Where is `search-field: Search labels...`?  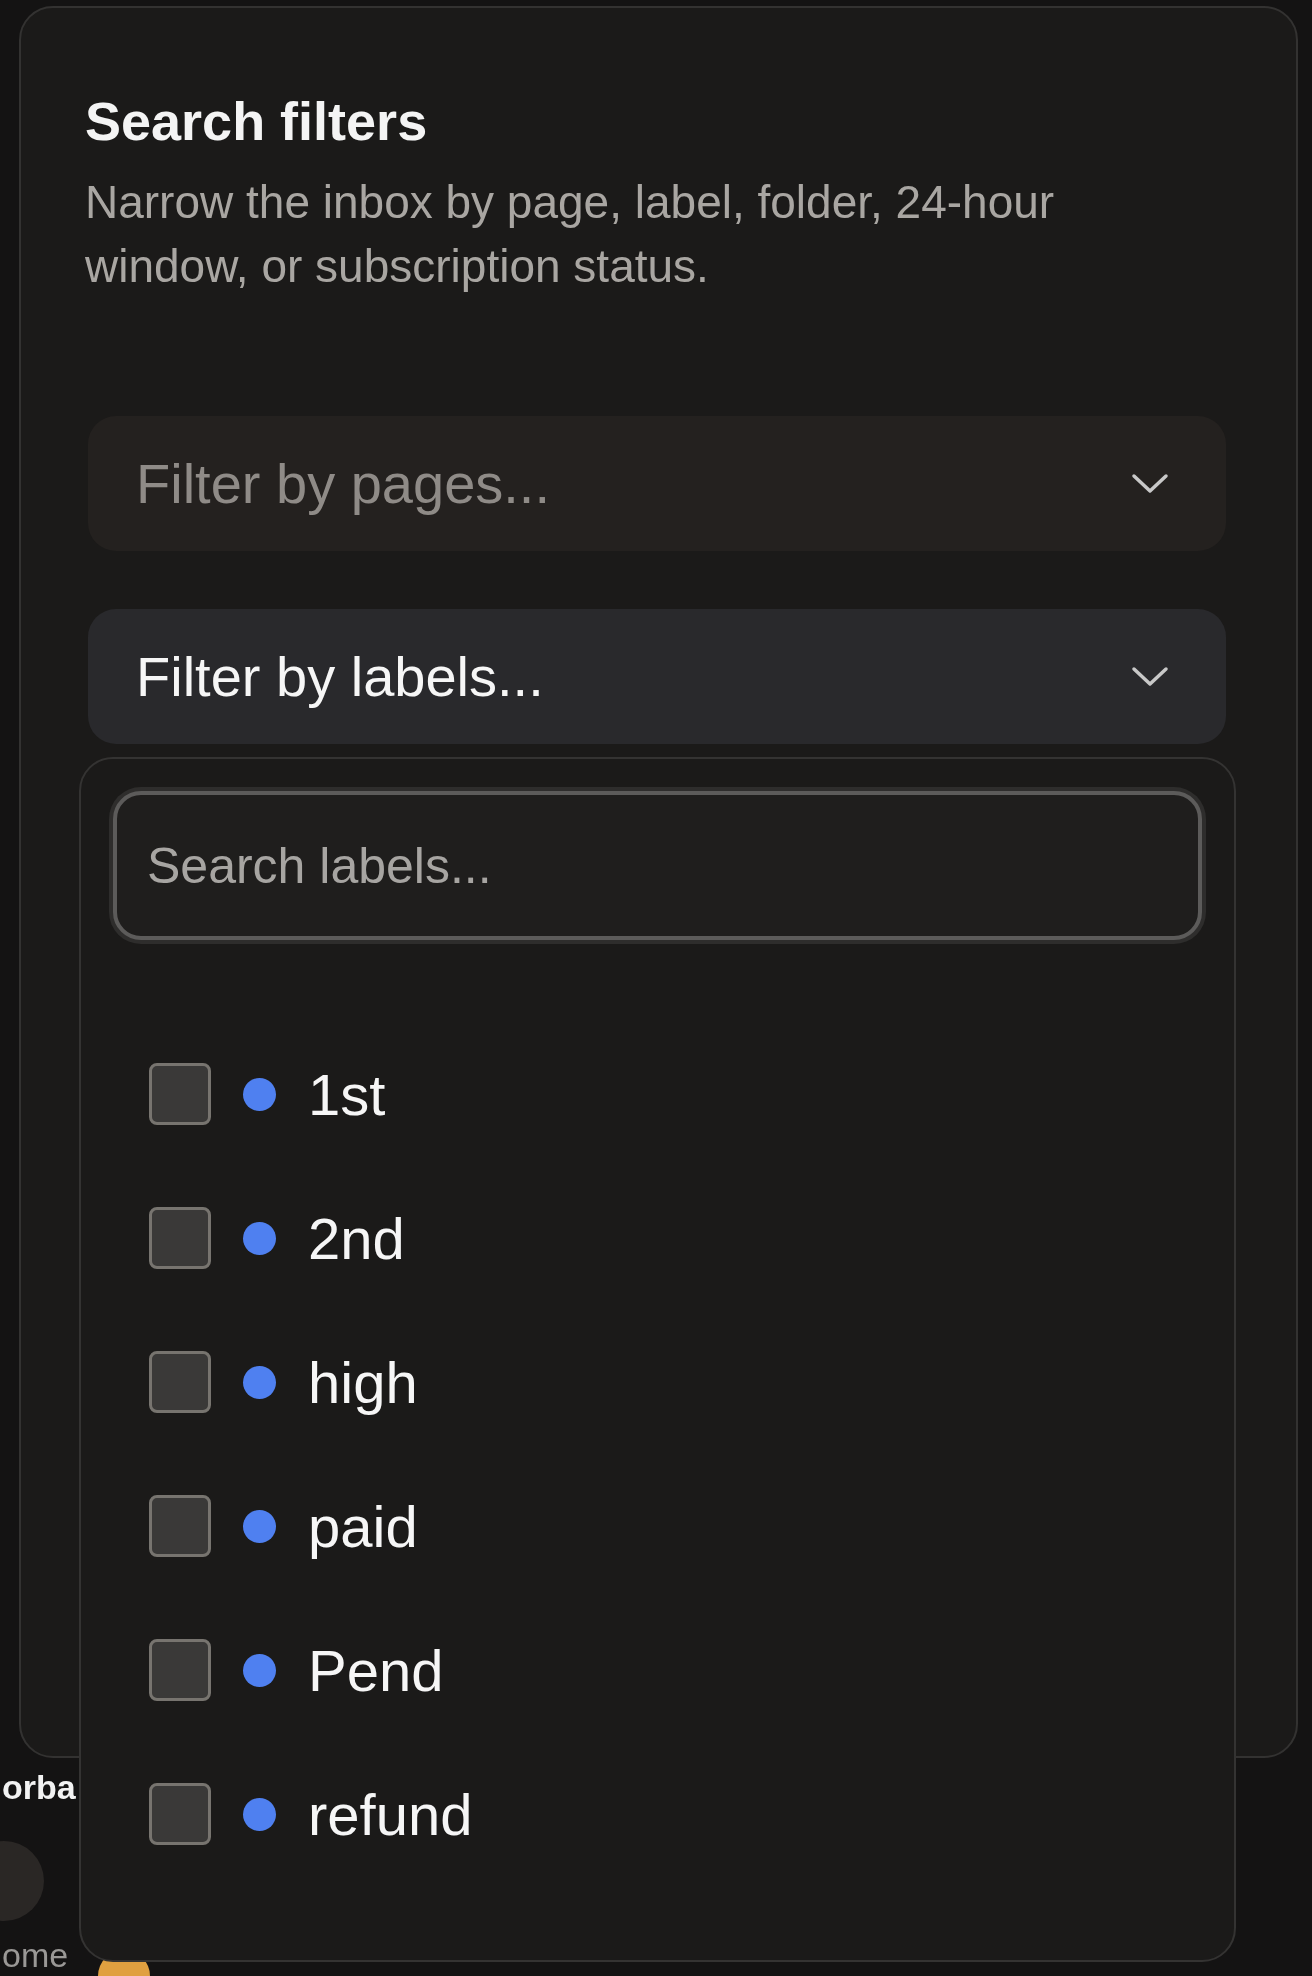 search-field: Search labels... is located at coordinates (657, 865).